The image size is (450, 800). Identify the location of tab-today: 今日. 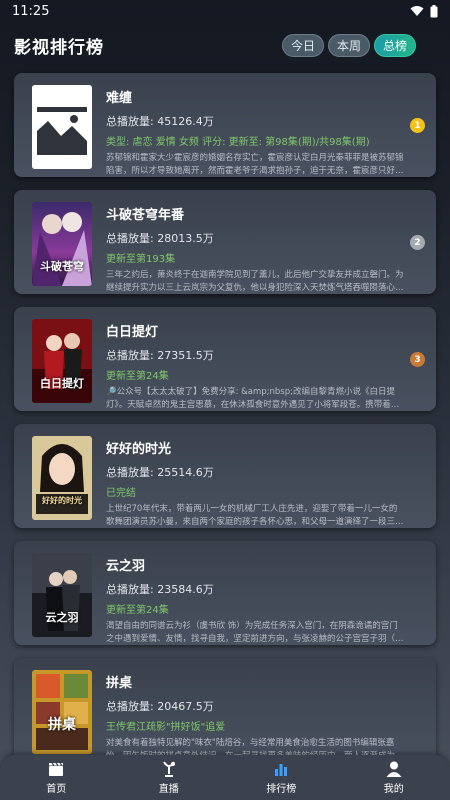
(302, 45).